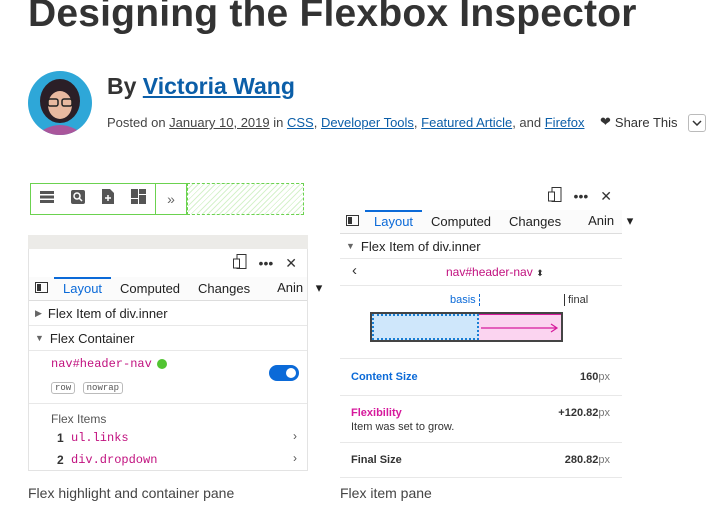  I want to click on grow-area, so click(520, 327).